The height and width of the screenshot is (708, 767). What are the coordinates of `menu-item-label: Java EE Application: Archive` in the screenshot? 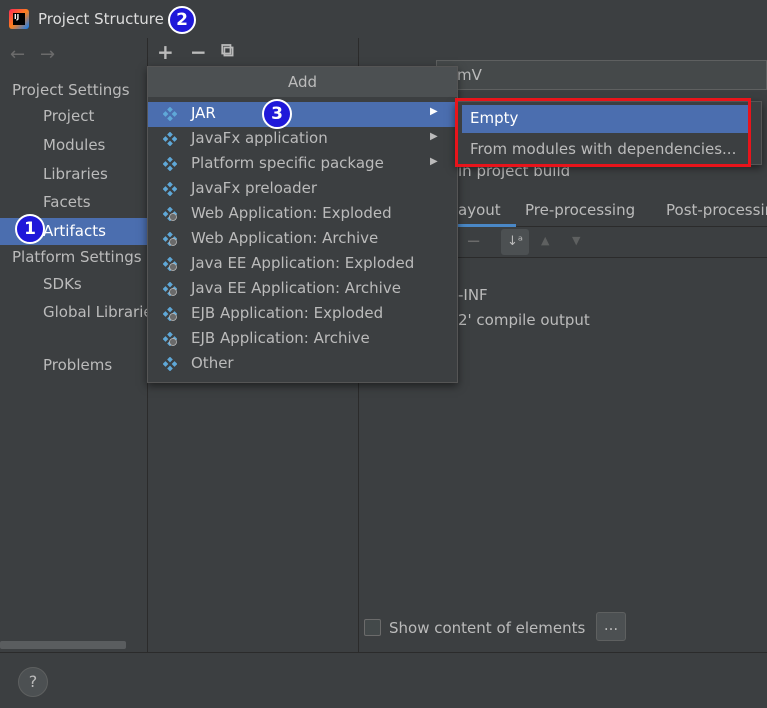 It's located at (296, 288).